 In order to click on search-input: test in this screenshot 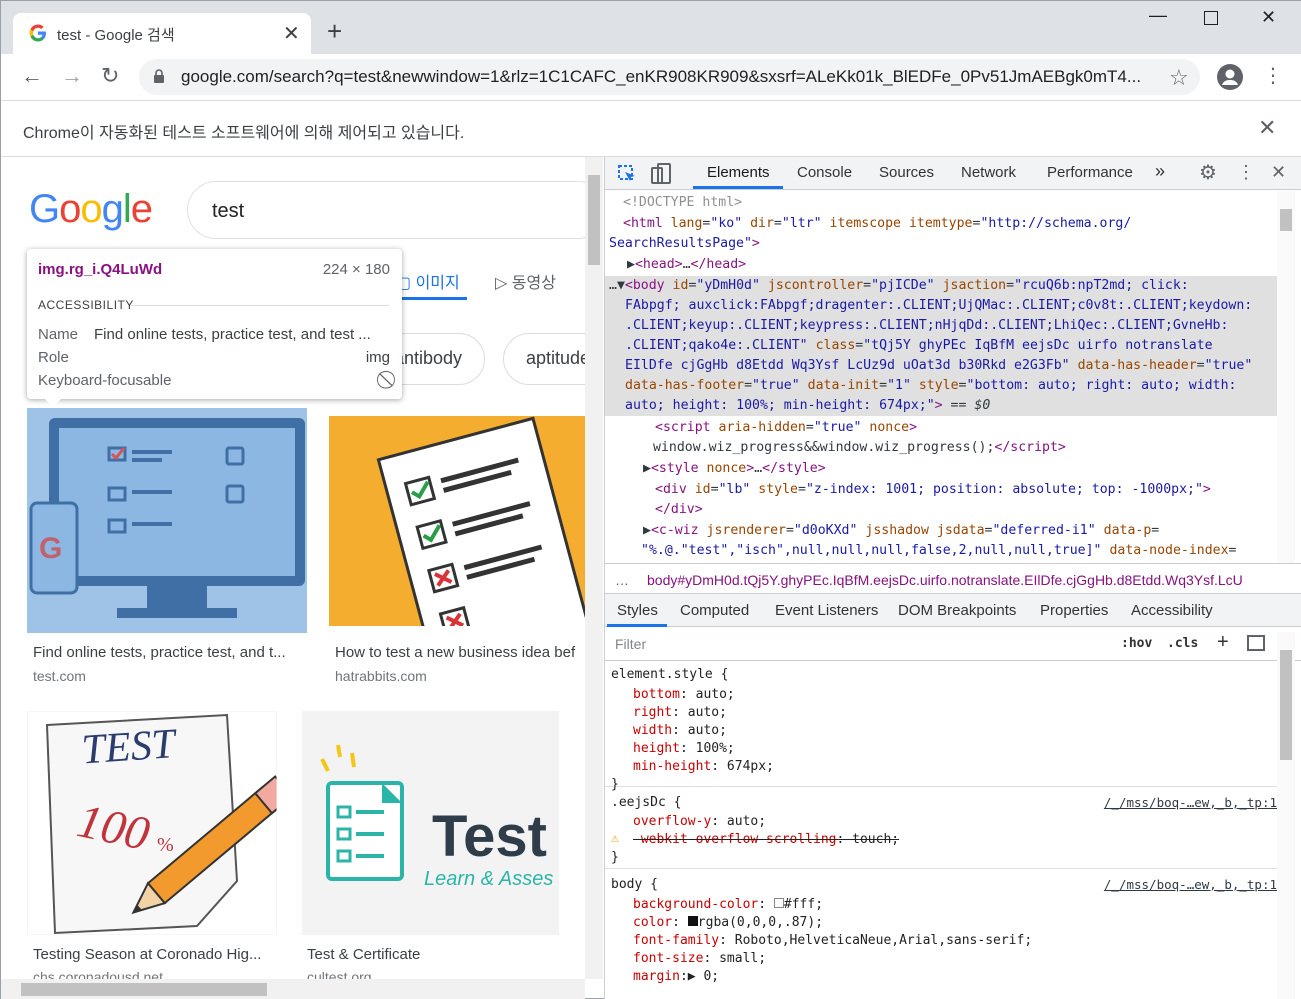, I will do `click(386, 210)`.